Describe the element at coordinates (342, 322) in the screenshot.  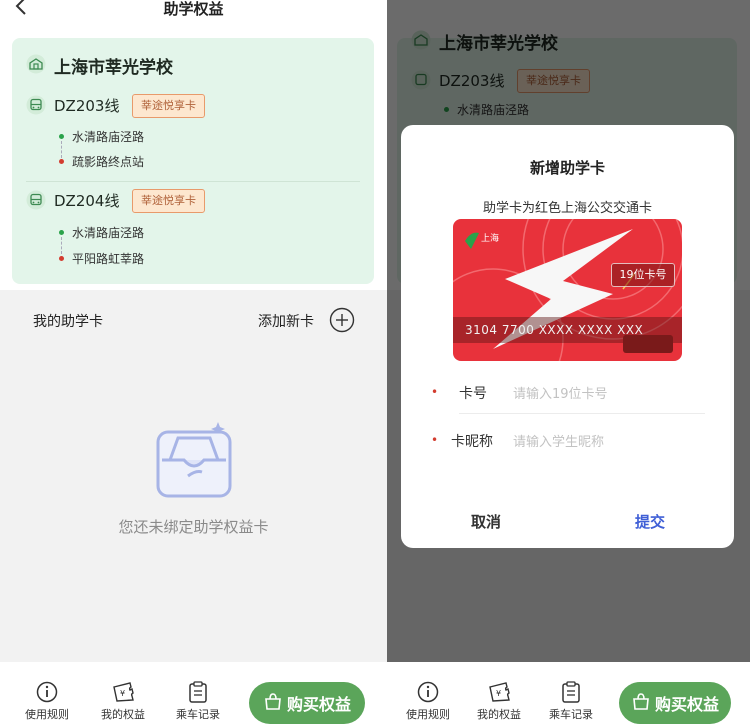
I see `plus-circle-icon` at that location.